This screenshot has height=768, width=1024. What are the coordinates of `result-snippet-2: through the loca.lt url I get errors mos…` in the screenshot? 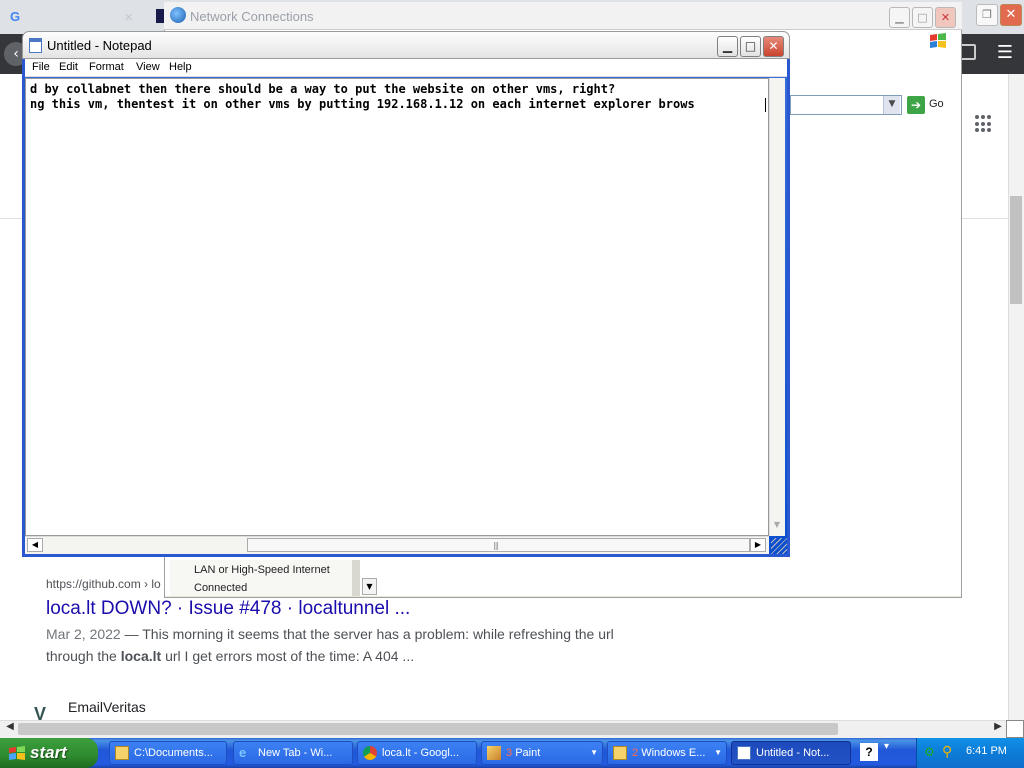 It's located at (346, 656).